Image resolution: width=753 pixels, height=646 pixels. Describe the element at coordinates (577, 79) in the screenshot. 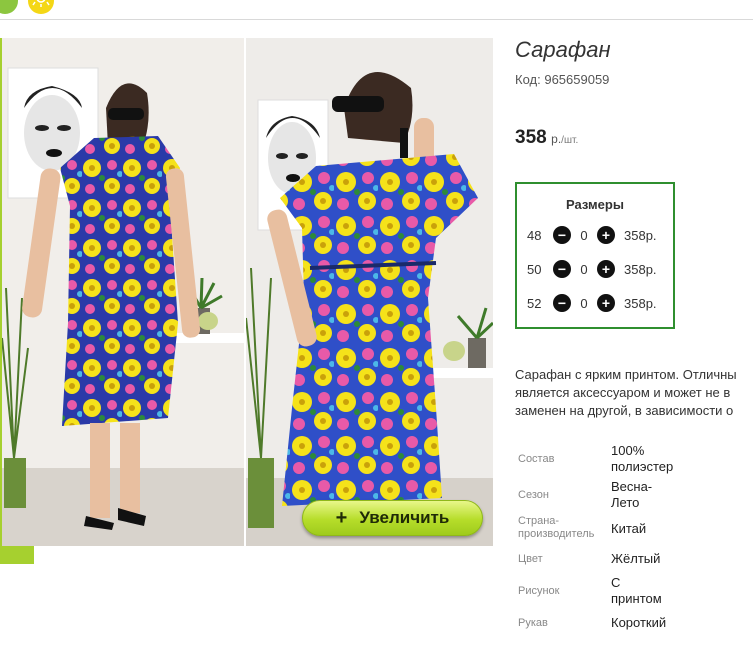

I see `product-code-value: 965659059` at that location.